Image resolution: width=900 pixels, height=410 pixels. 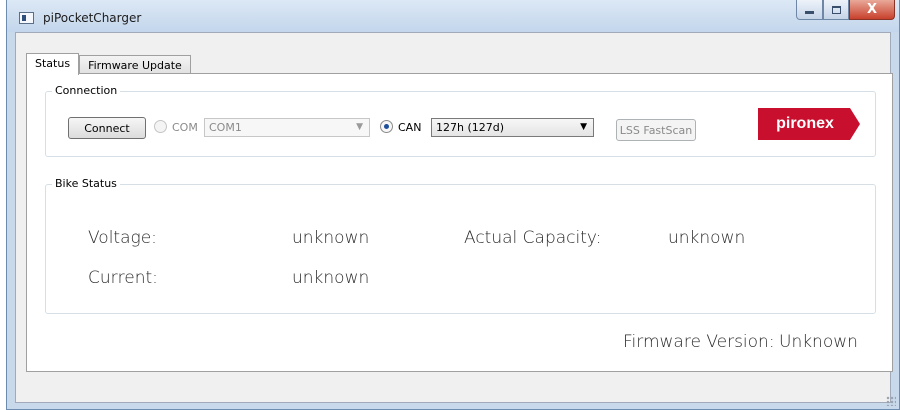 What do you see at coordinates (86, 90) in the screenshot?
I see `connection-group-title: Connection` at bounding box center [86, 90].